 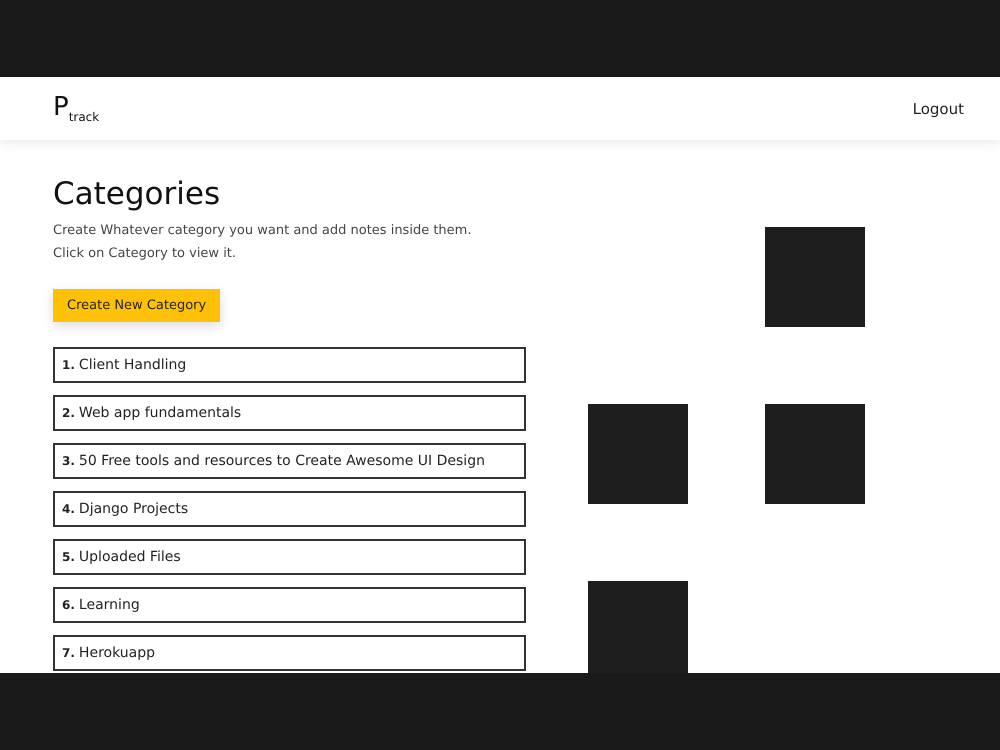 I want to click on category-item: 2. Web app fundamentals, so click(x=289, y=413).